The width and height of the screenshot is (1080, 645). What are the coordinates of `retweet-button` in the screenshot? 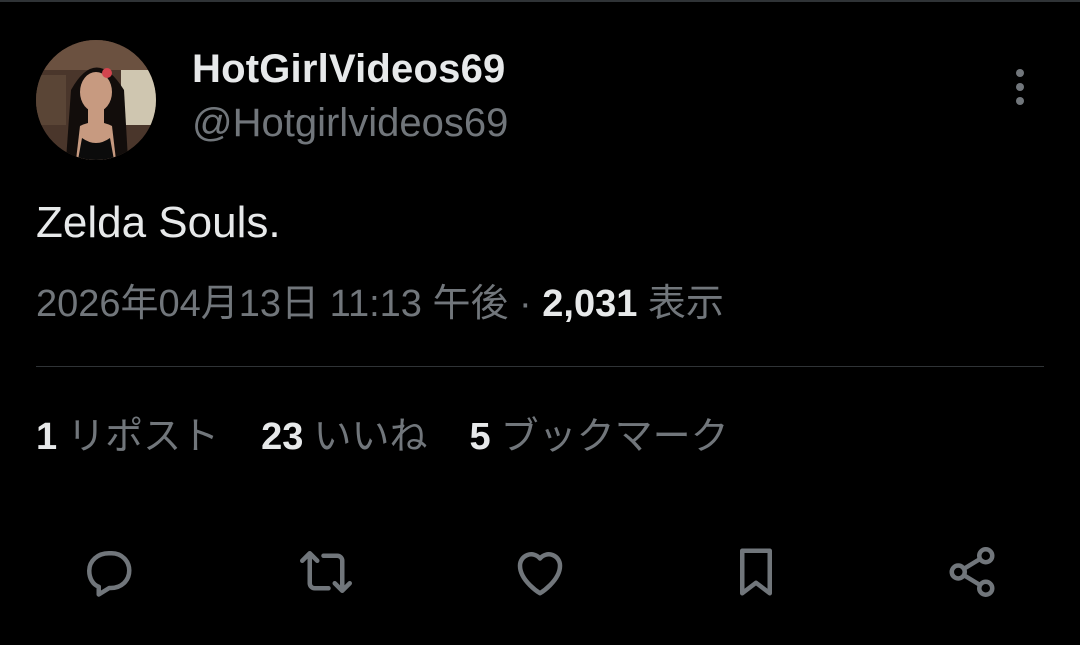 It's located at (326, 572).